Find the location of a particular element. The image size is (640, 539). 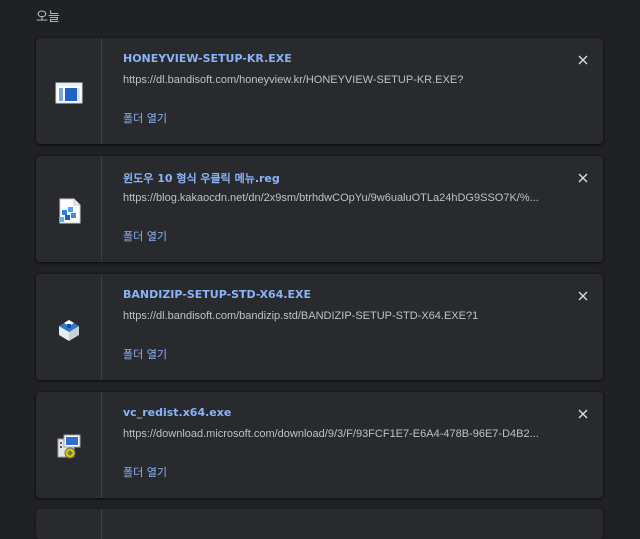

honeyview-installer-icon is located at coordinates (69, 93).